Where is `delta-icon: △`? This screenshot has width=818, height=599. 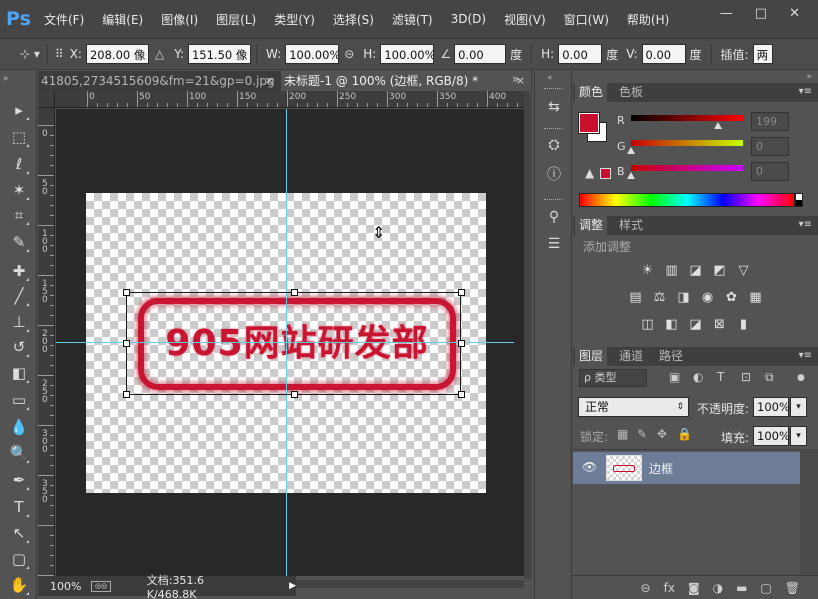
delta-icon: △ is located at coordinates (159, 54).